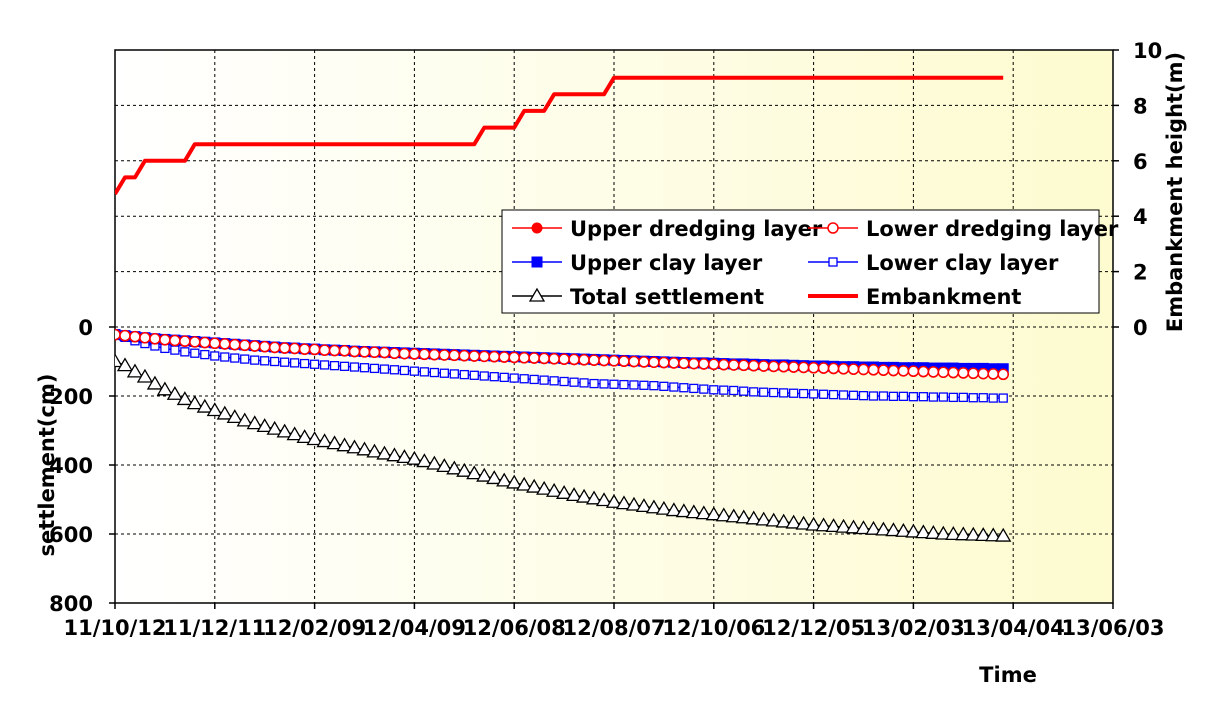  I want to click on x-tick-label: 12/02/09, so click(314, 628).